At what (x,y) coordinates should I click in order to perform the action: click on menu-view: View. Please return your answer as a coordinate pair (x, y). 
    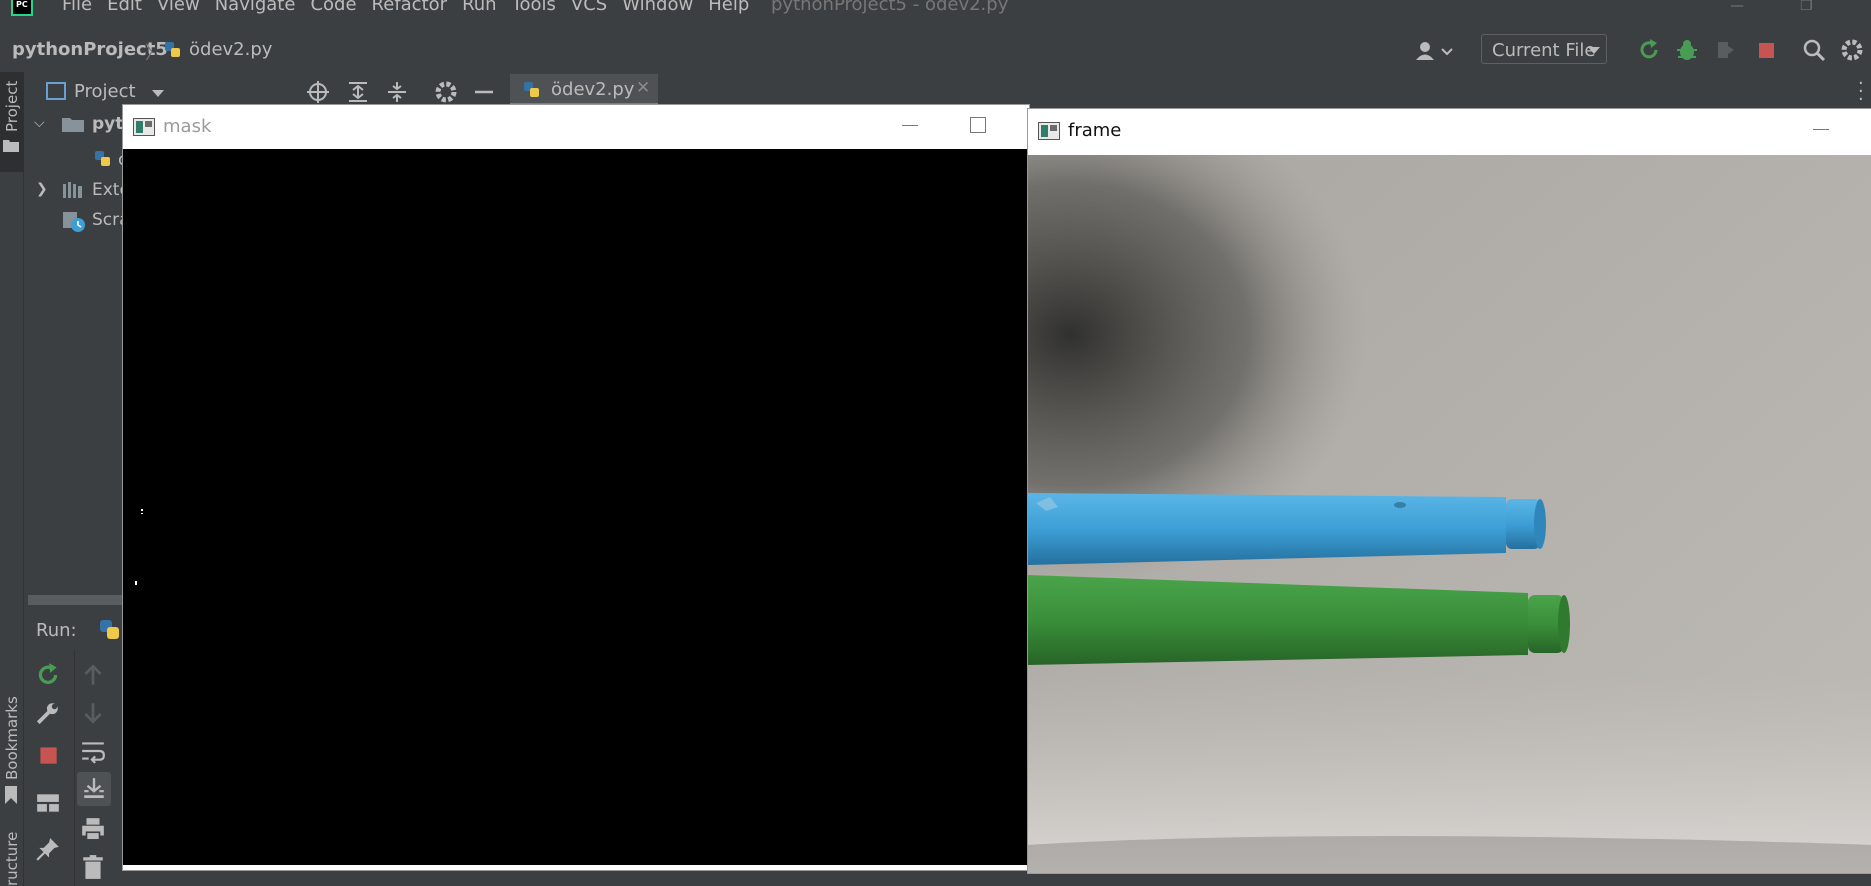
    Looking at the image, I should click on (178, 7).